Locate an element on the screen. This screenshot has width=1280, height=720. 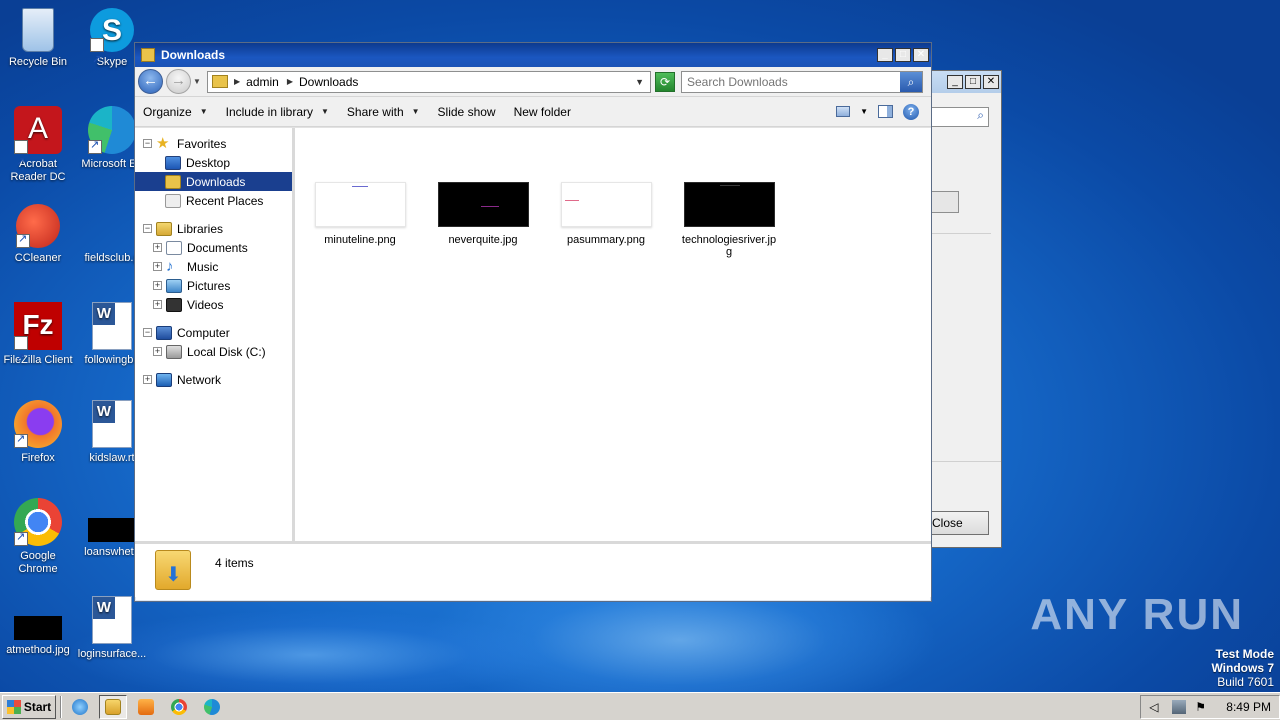
libraries-icon is located at coordinates (164, 228).